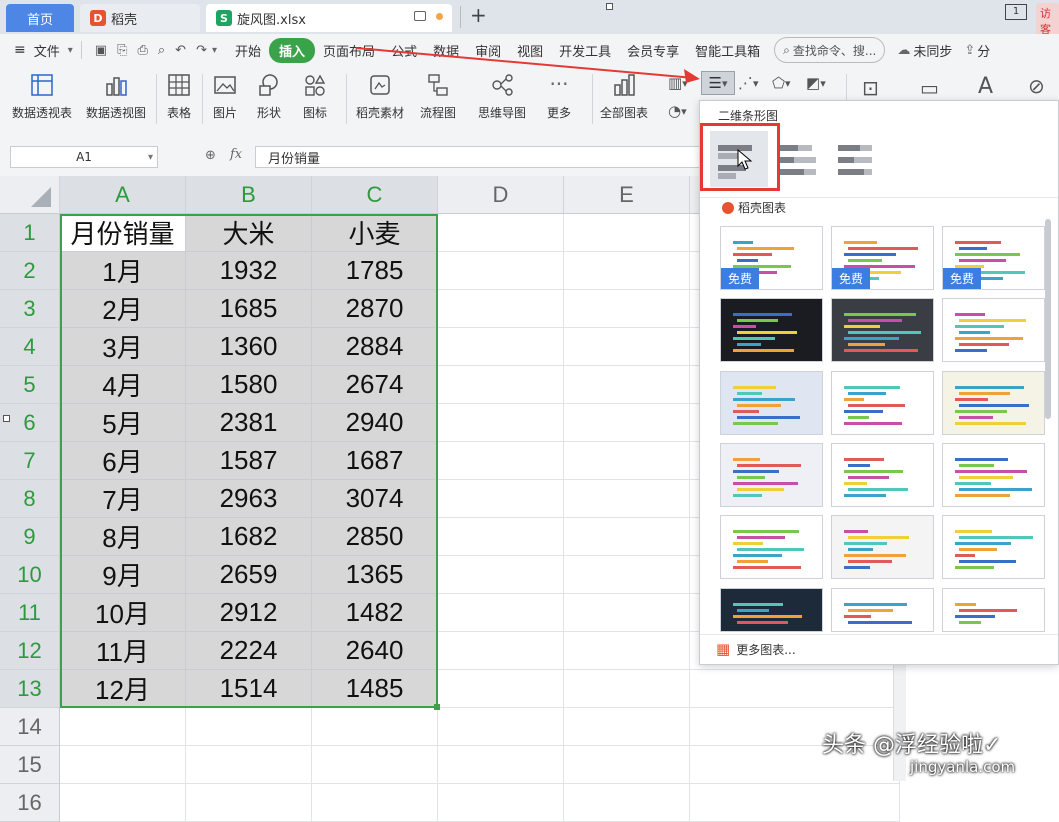  What do you see at coordinates (985, 86) in the screenshot?
I see `wordart-button: A` at bounding box center [985, 86].